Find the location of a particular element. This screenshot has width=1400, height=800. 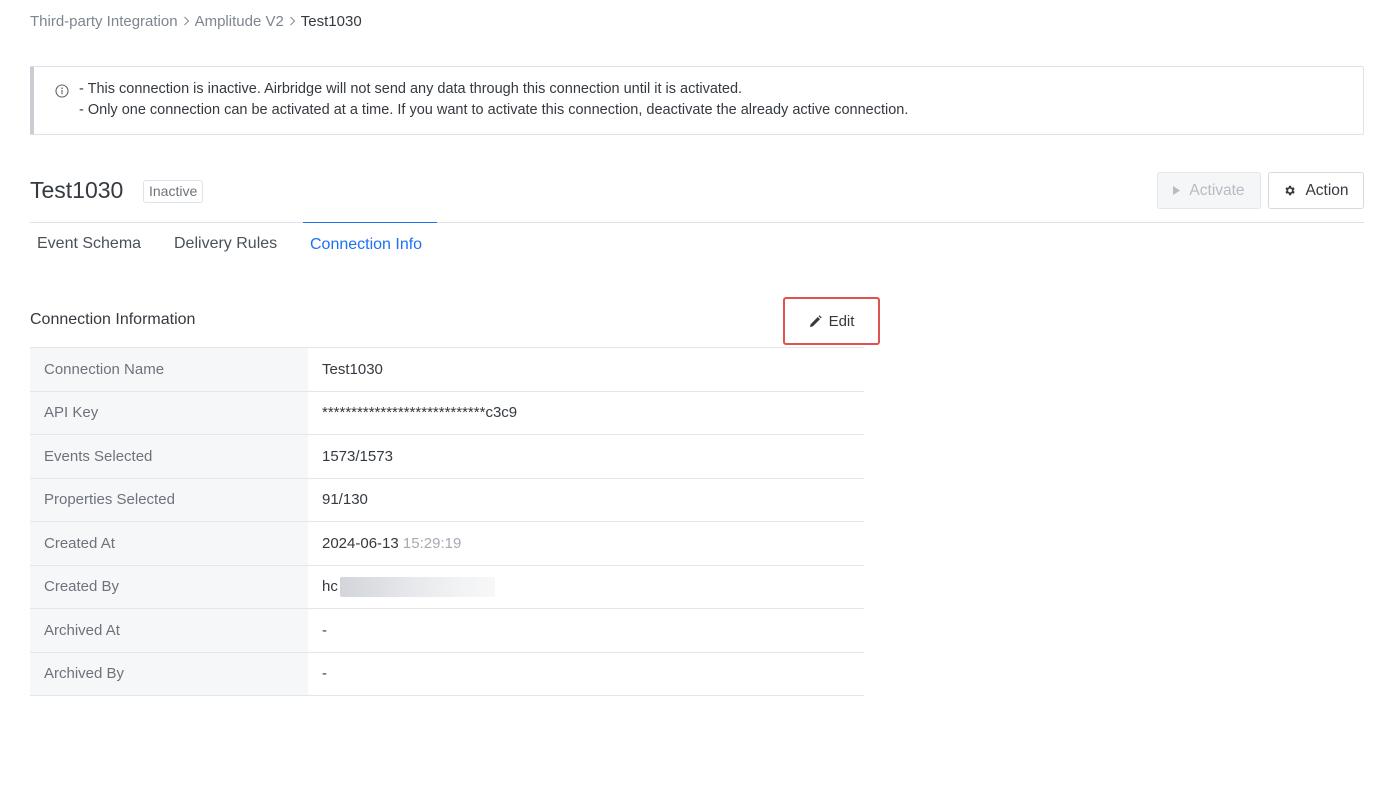

table-row: Events Selected 1573/1573 is located at coordinates (447, 456).